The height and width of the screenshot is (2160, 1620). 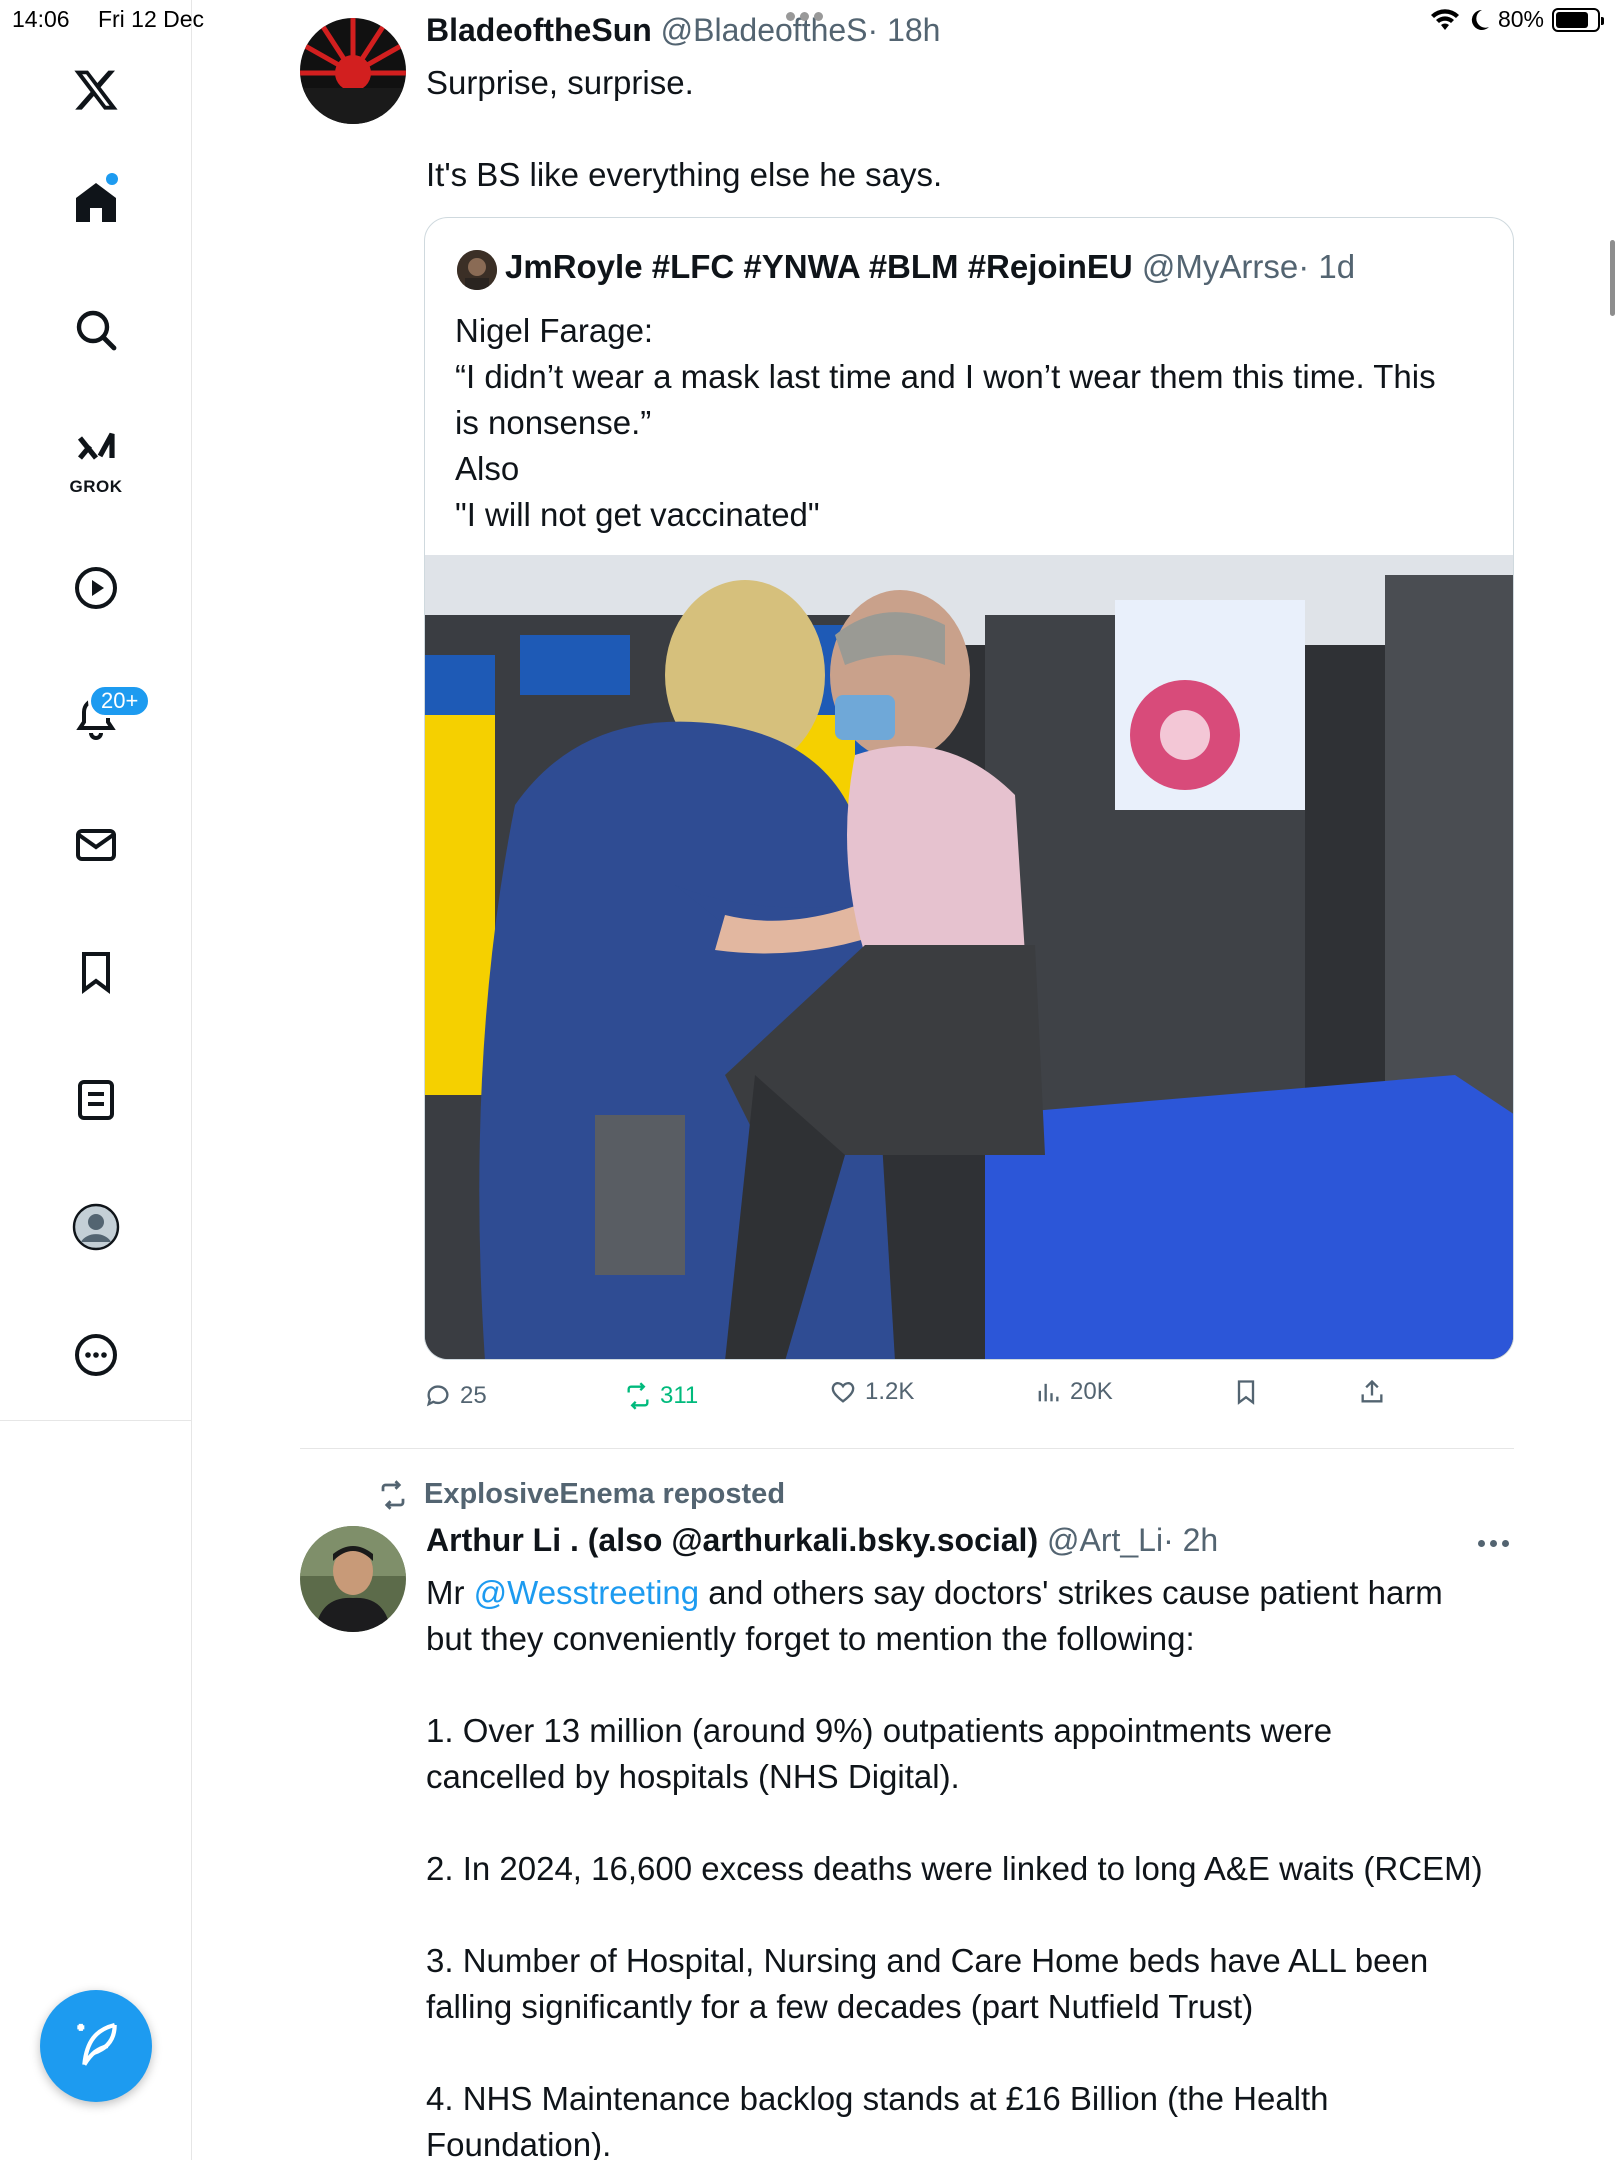 What do you see at coordinates (41, 19) in the screenshot?
I see `status-time: 14:06` at bounding box center [41, 19].